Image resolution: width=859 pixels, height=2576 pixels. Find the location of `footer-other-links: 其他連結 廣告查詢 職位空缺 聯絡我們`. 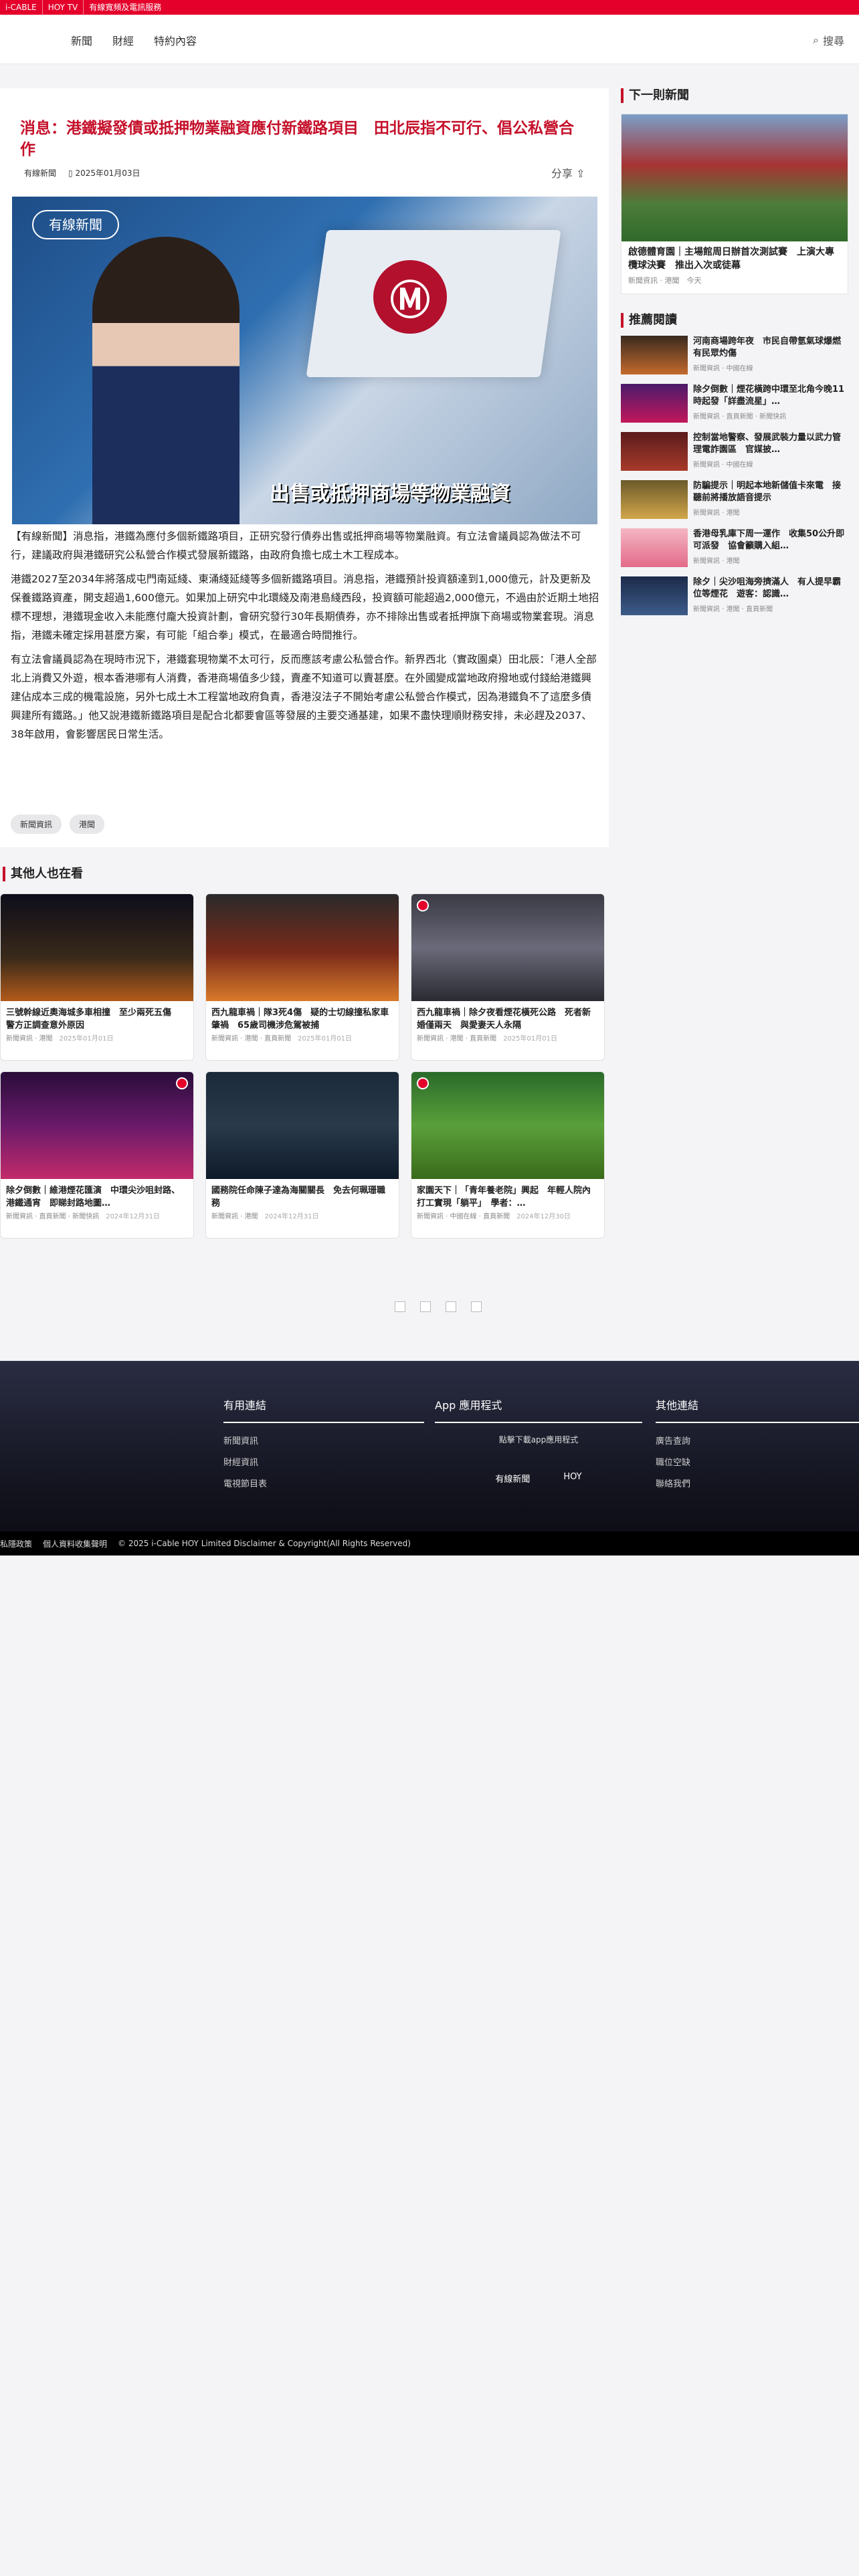

footer-other-links: 其他連結 廣告查詢 職位空缺 聯絡我們 is located at coordinates (757, 1445).